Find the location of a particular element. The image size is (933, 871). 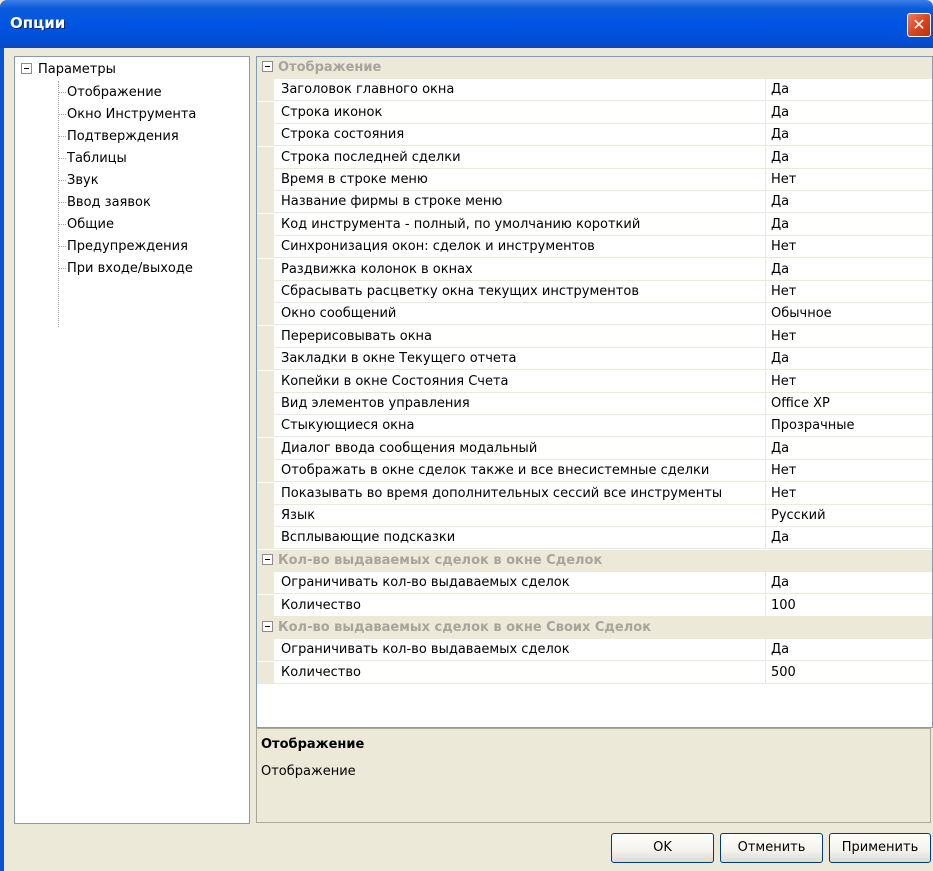

close-button: ✕ is located at coordinates (919, 25).